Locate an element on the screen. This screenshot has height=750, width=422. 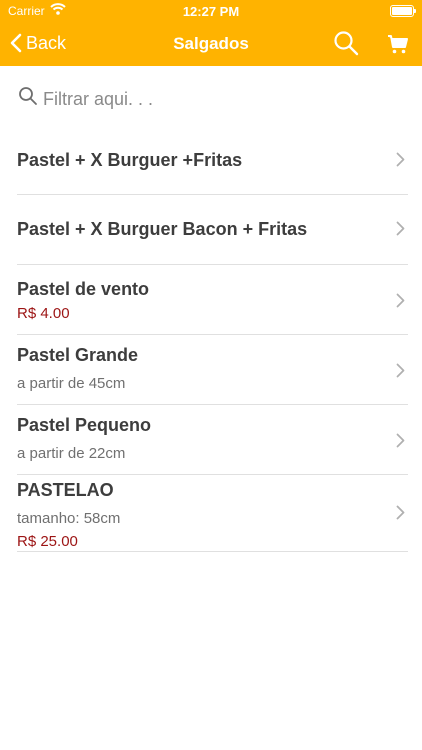
item-name: Pastel Grande is located at coordinates (78, 355).